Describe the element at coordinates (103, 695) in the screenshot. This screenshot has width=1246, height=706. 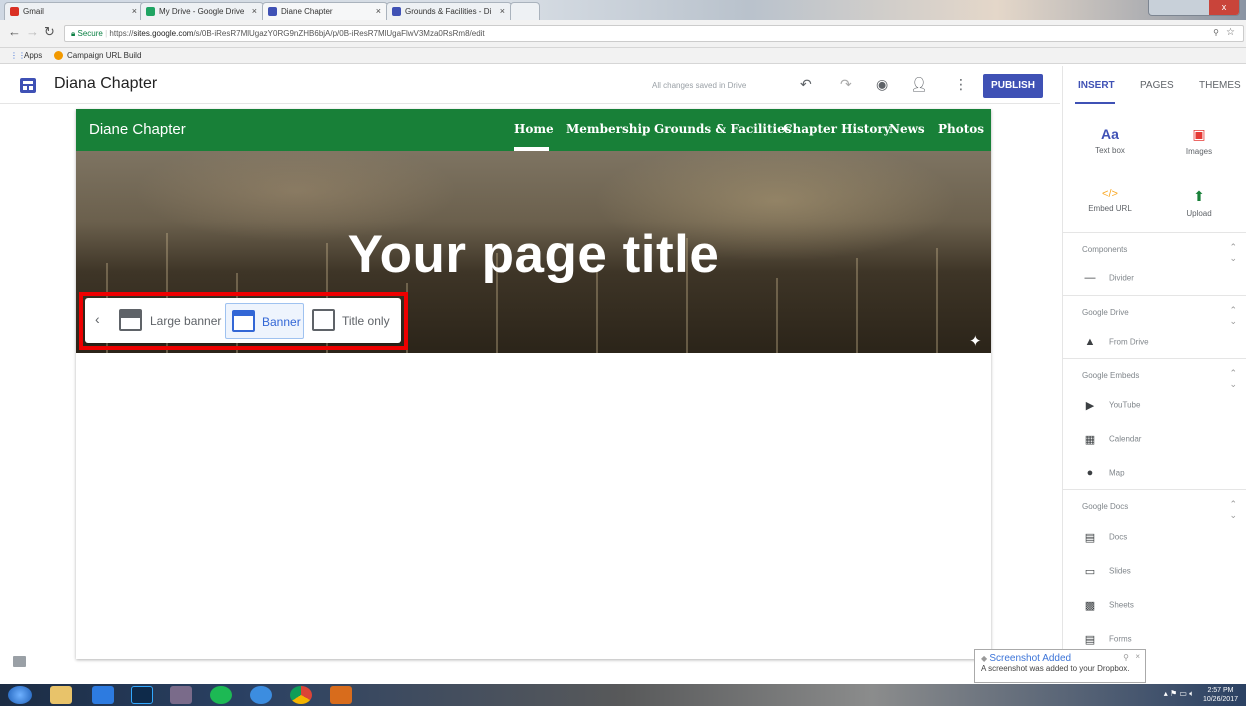
I see `dropbox-icon` at that location.